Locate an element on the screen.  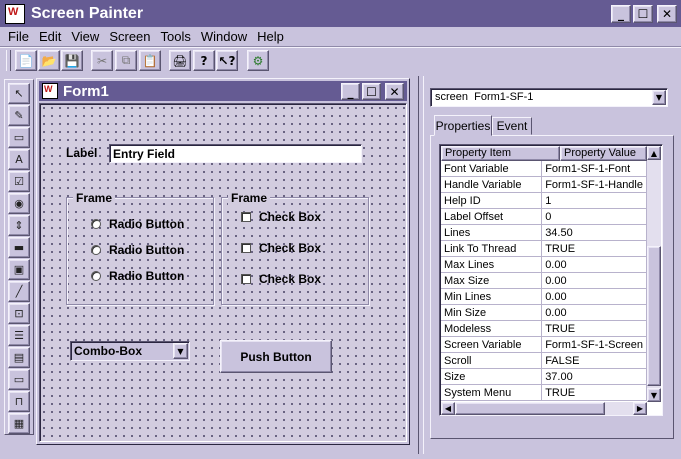
group-tool-icon: ▭ is located at coordinates (19, 379).